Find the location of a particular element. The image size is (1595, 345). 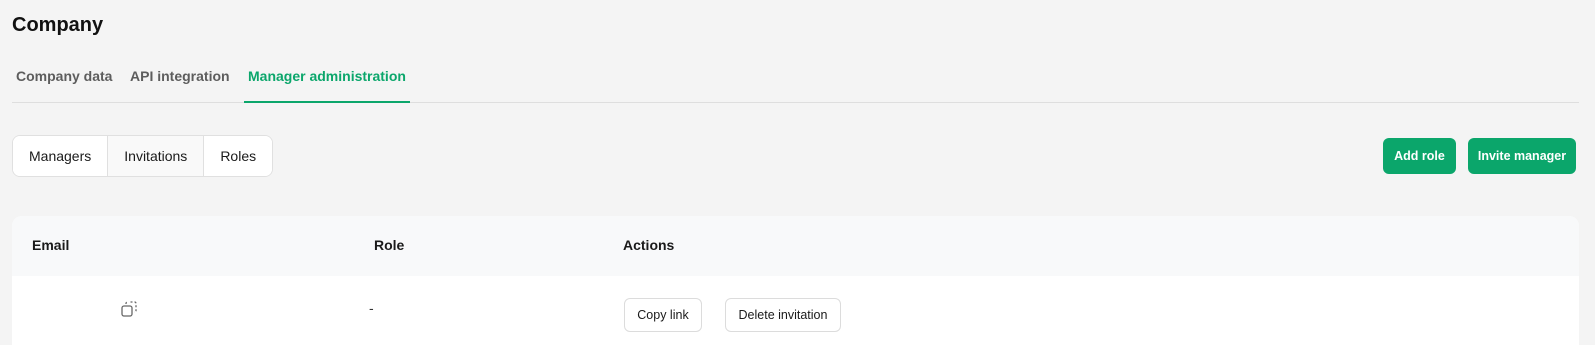

subnav-roles: Roles is located at coordinates (238, 156).